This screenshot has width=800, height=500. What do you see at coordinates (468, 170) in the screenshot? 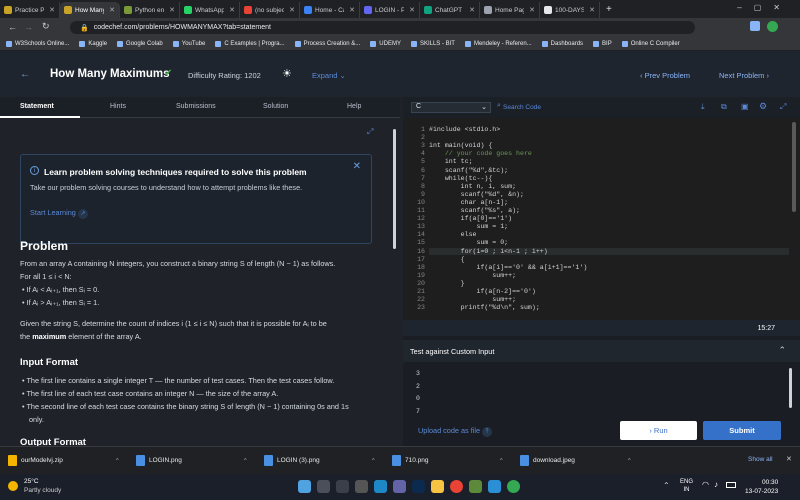
I see `code-line: scanf("%d",&tc);` at bounding box center [468, 170].